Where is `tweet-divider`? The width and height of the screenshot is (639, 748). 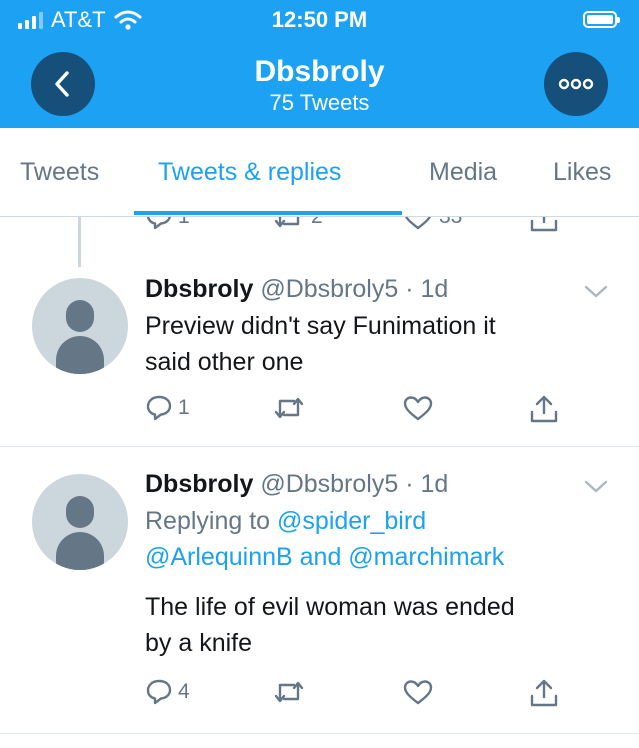 tweet-divider is located at coordinates (319, 733).